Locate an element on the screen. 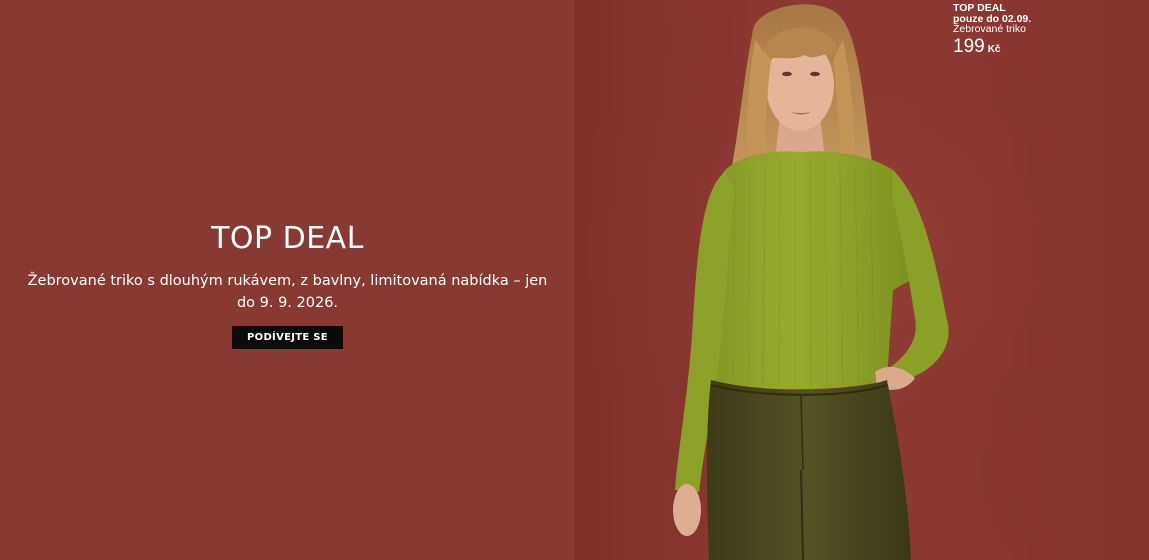 The width and height of the screenshot is (1149, 560). price-value: 199 is located at coordinates (969, 46).